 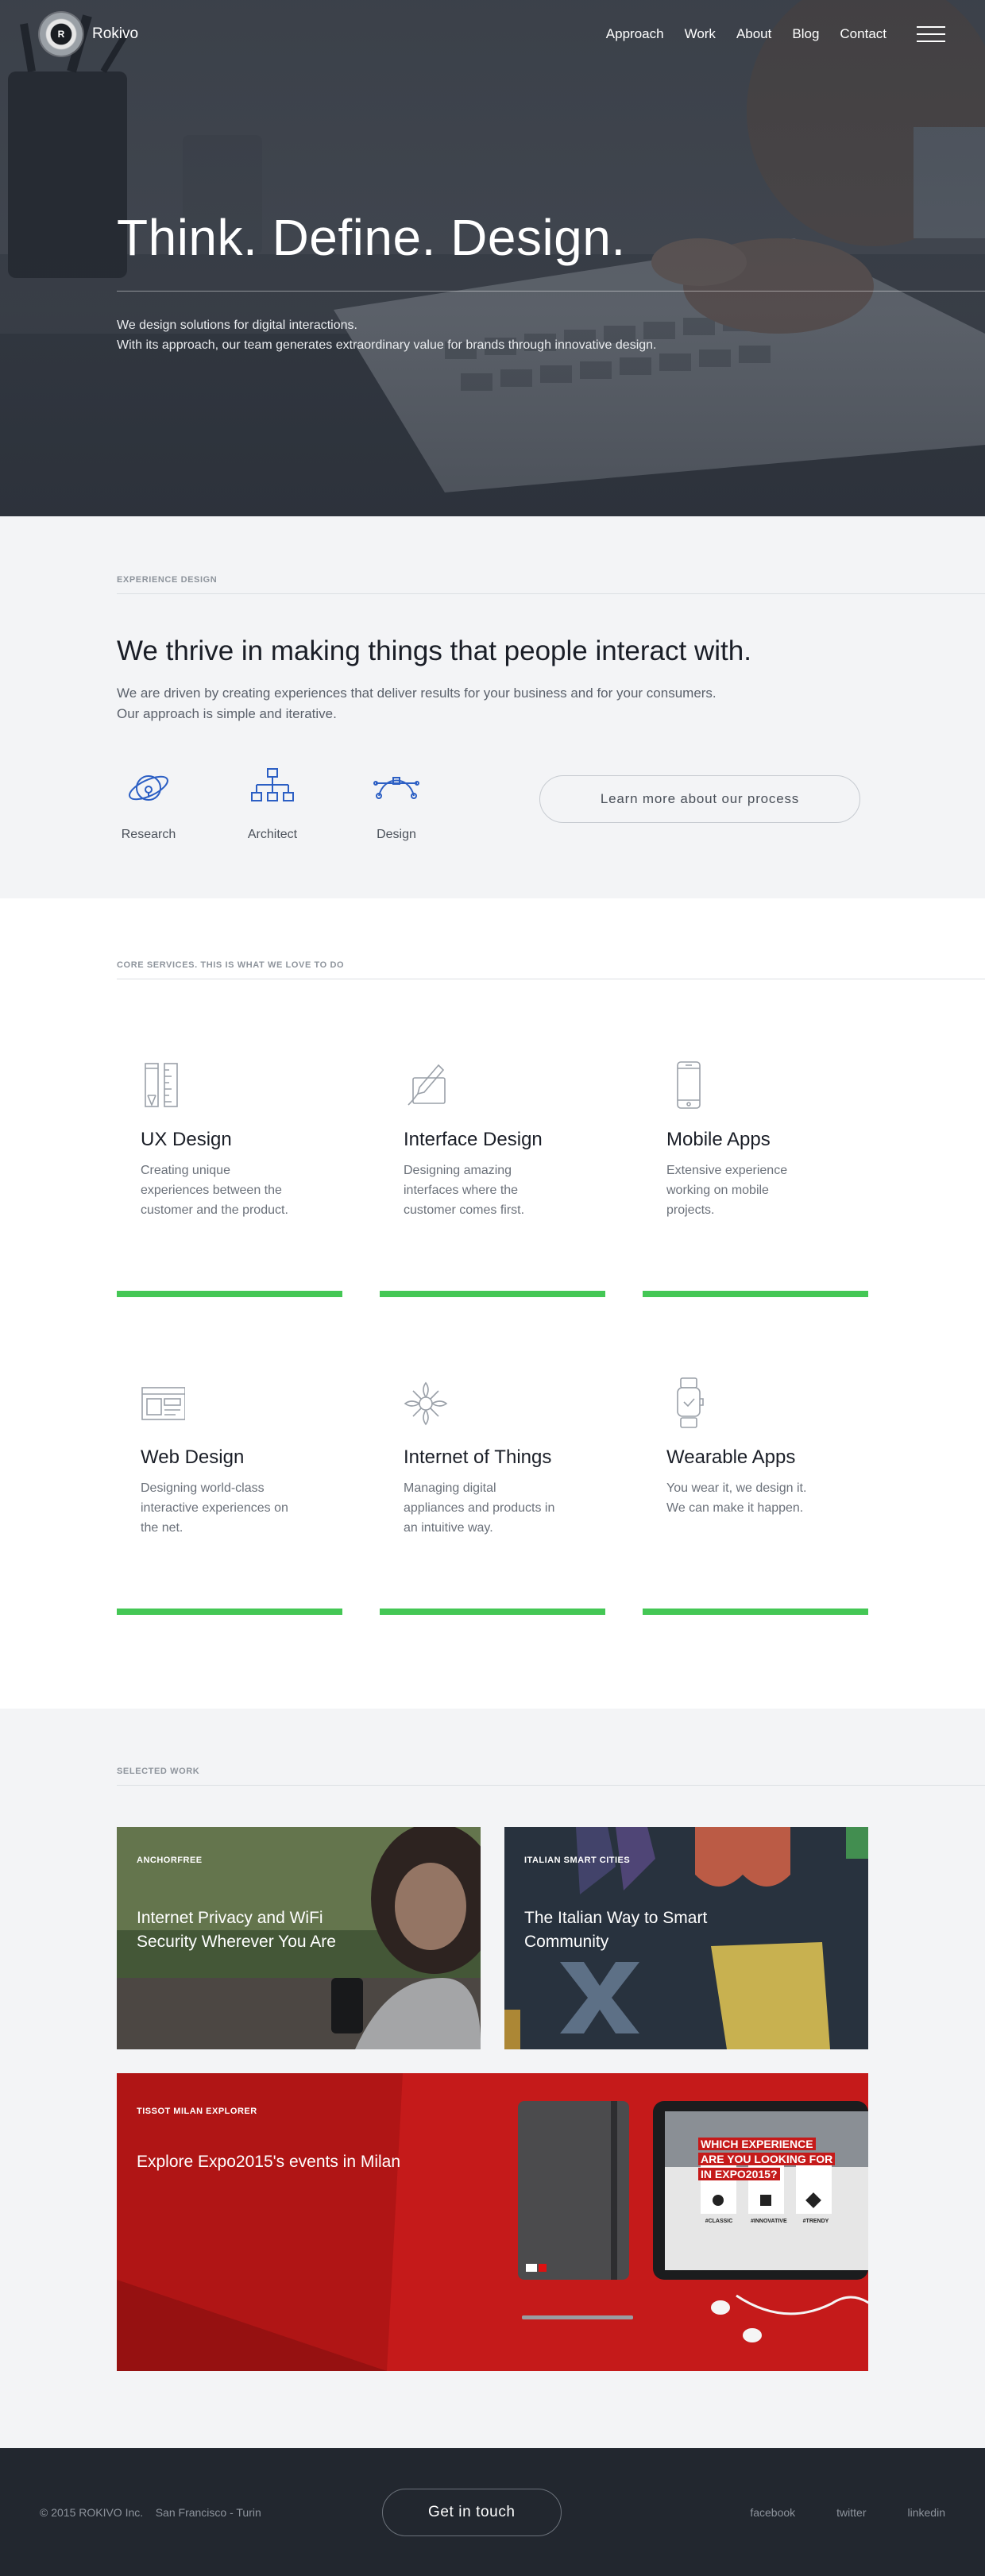 What do you see at coordinates (426, 1403) in the screenshot?
I see `connected-devices-icon` at bounding box center [426, 1403].